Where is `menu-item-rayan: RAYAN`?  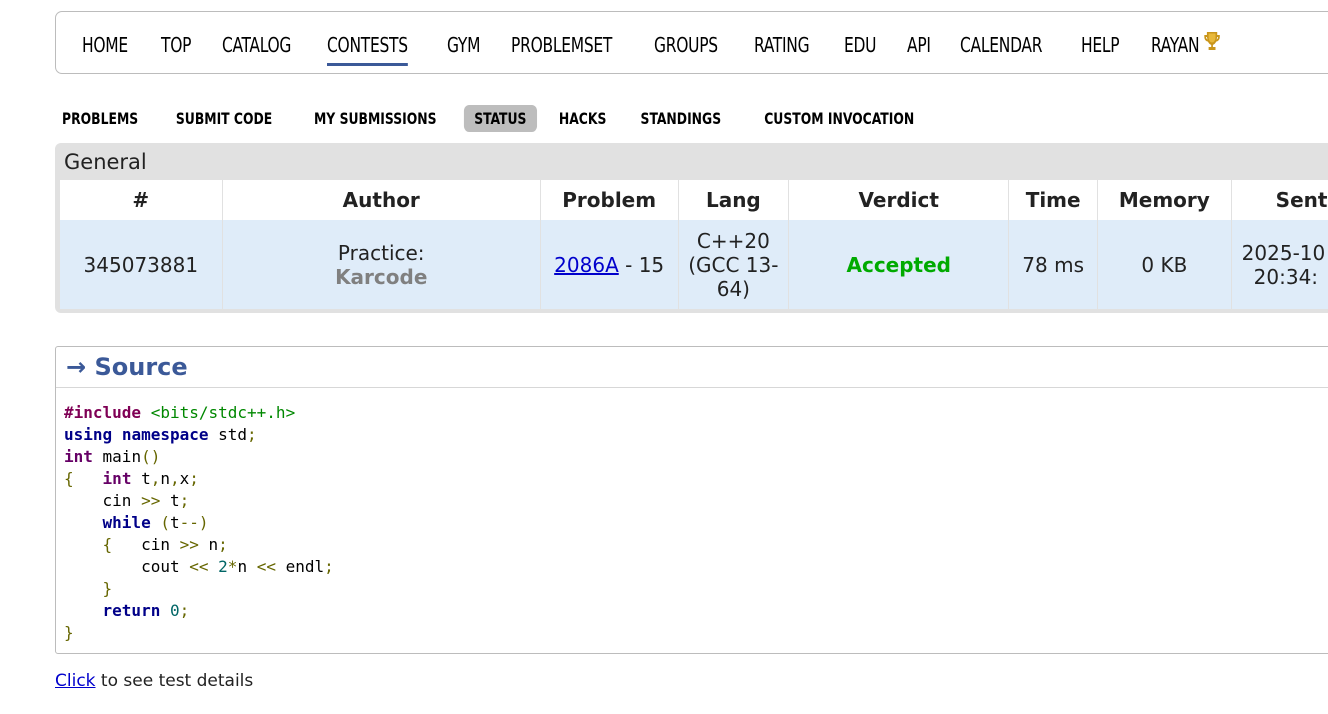
menu-item-rayan: RAYAN is located at coordinates (1187, 43).